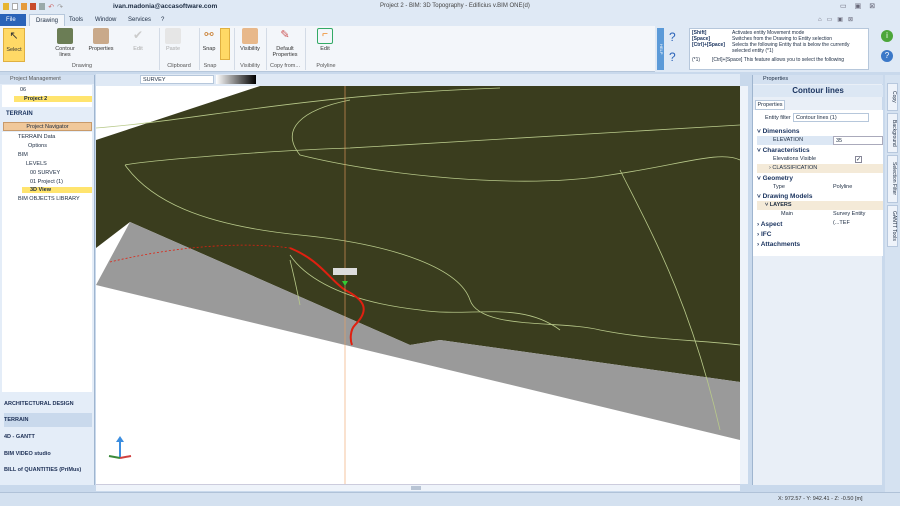 This screenshot has width=900, height=506. Describe the element at coordinates (236, 79) in the screenshot. I see `shade-slider` at that location.